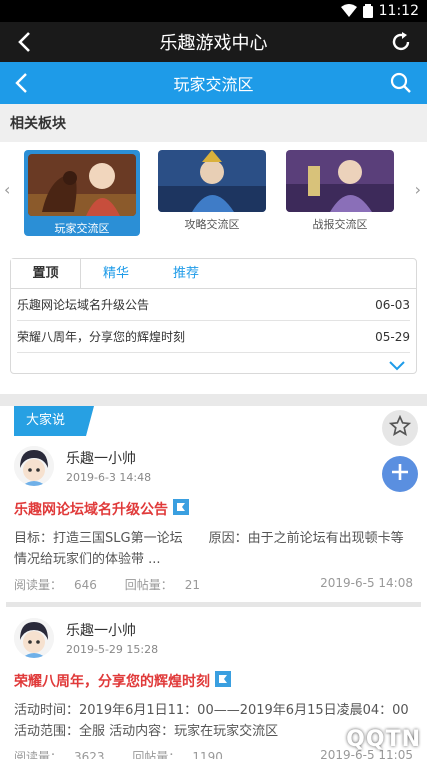 The width and height of the screenshot is (427, 759). I want to click on watermark-text: QQTN, so click(383, 739).